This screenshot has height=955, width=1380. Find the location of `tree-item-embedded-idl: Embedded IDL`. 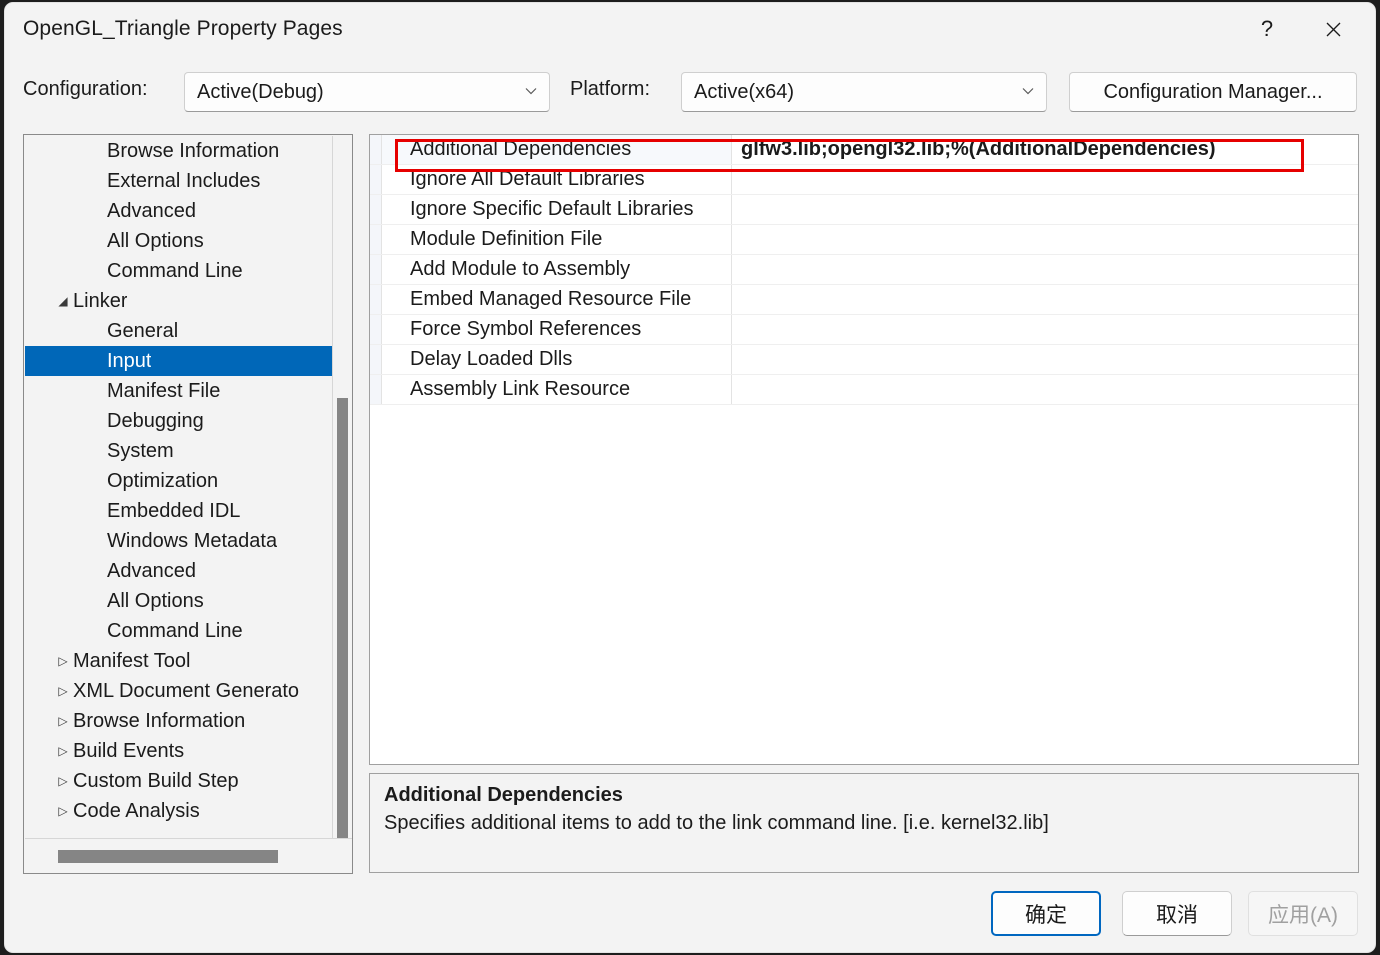

tree-item-embedded-idl: Embedded IDL is located at coordinates (179, 511).